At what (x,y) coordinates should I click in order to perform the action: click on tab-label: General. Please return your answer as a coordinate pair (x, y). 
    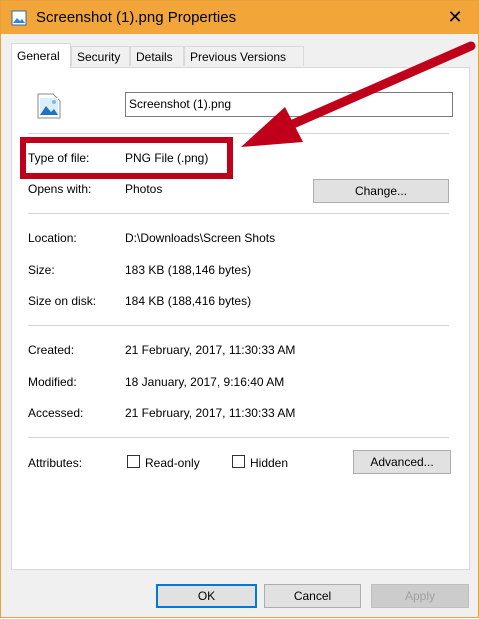
    Looking at the image, I should click on (38, 56).